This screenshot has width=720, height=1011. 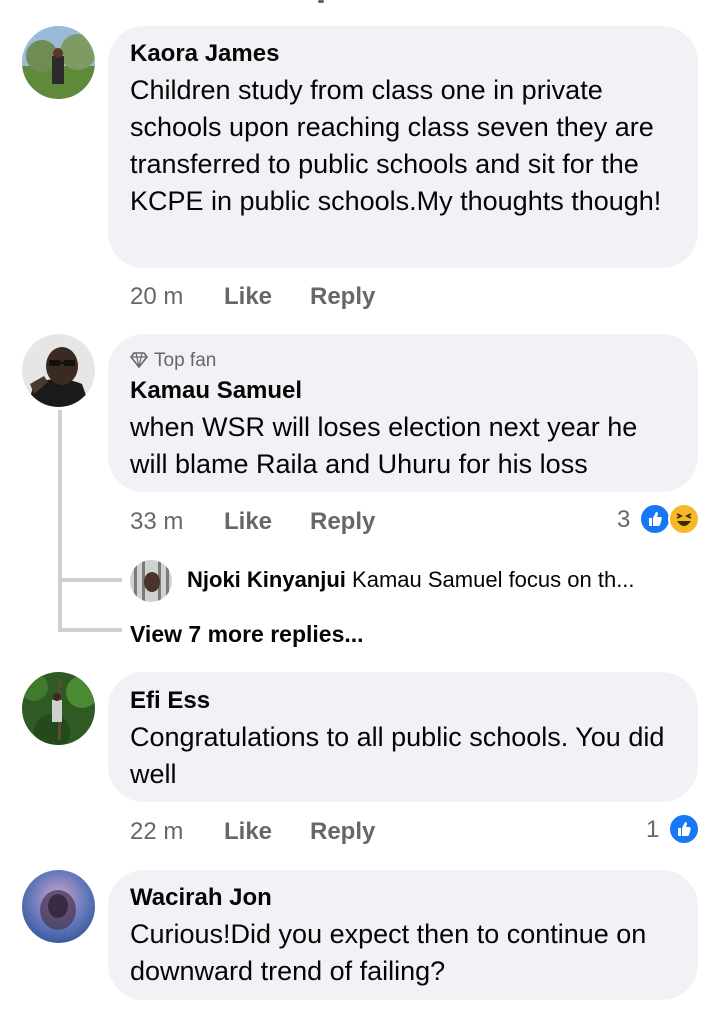 What do you see at coordinates (201, 898) in the screenshot?
I see `comment-author: Wacirah Jon` at bounding box center [201, 898].